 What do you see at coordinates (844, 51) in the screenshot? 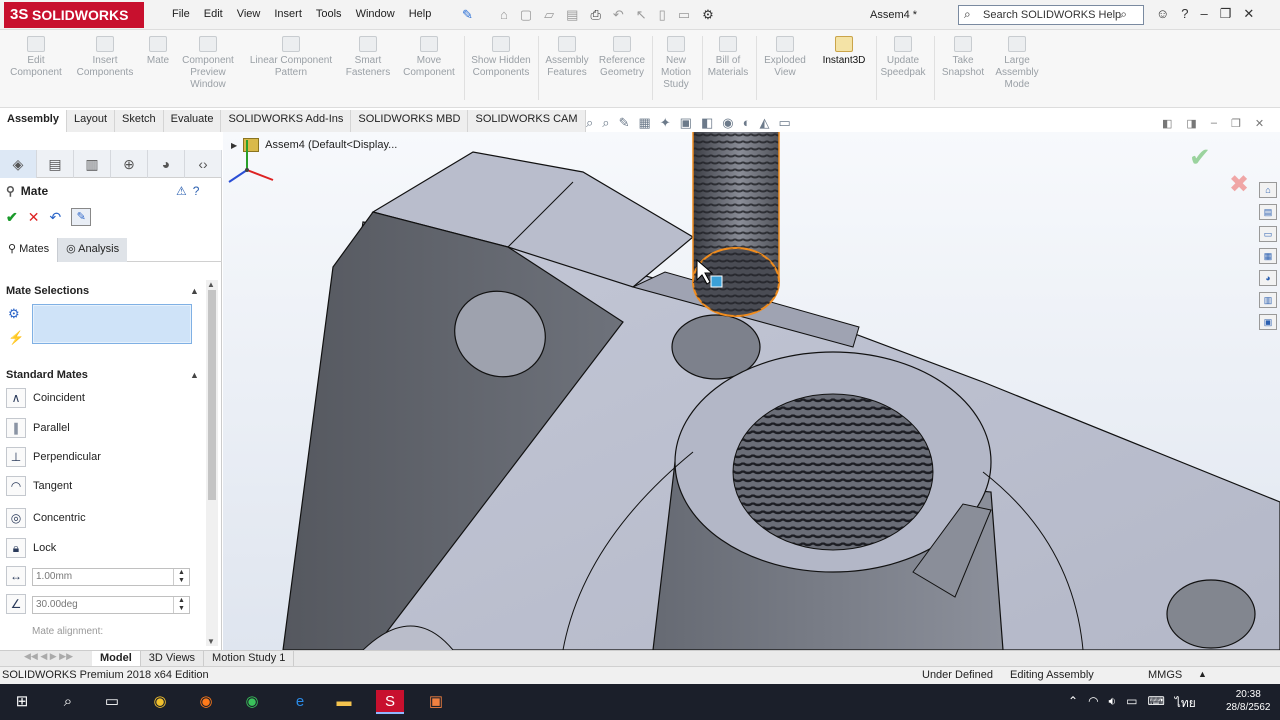
I see `instant3d-button: Instant3D` at bounding box center [844, 51].